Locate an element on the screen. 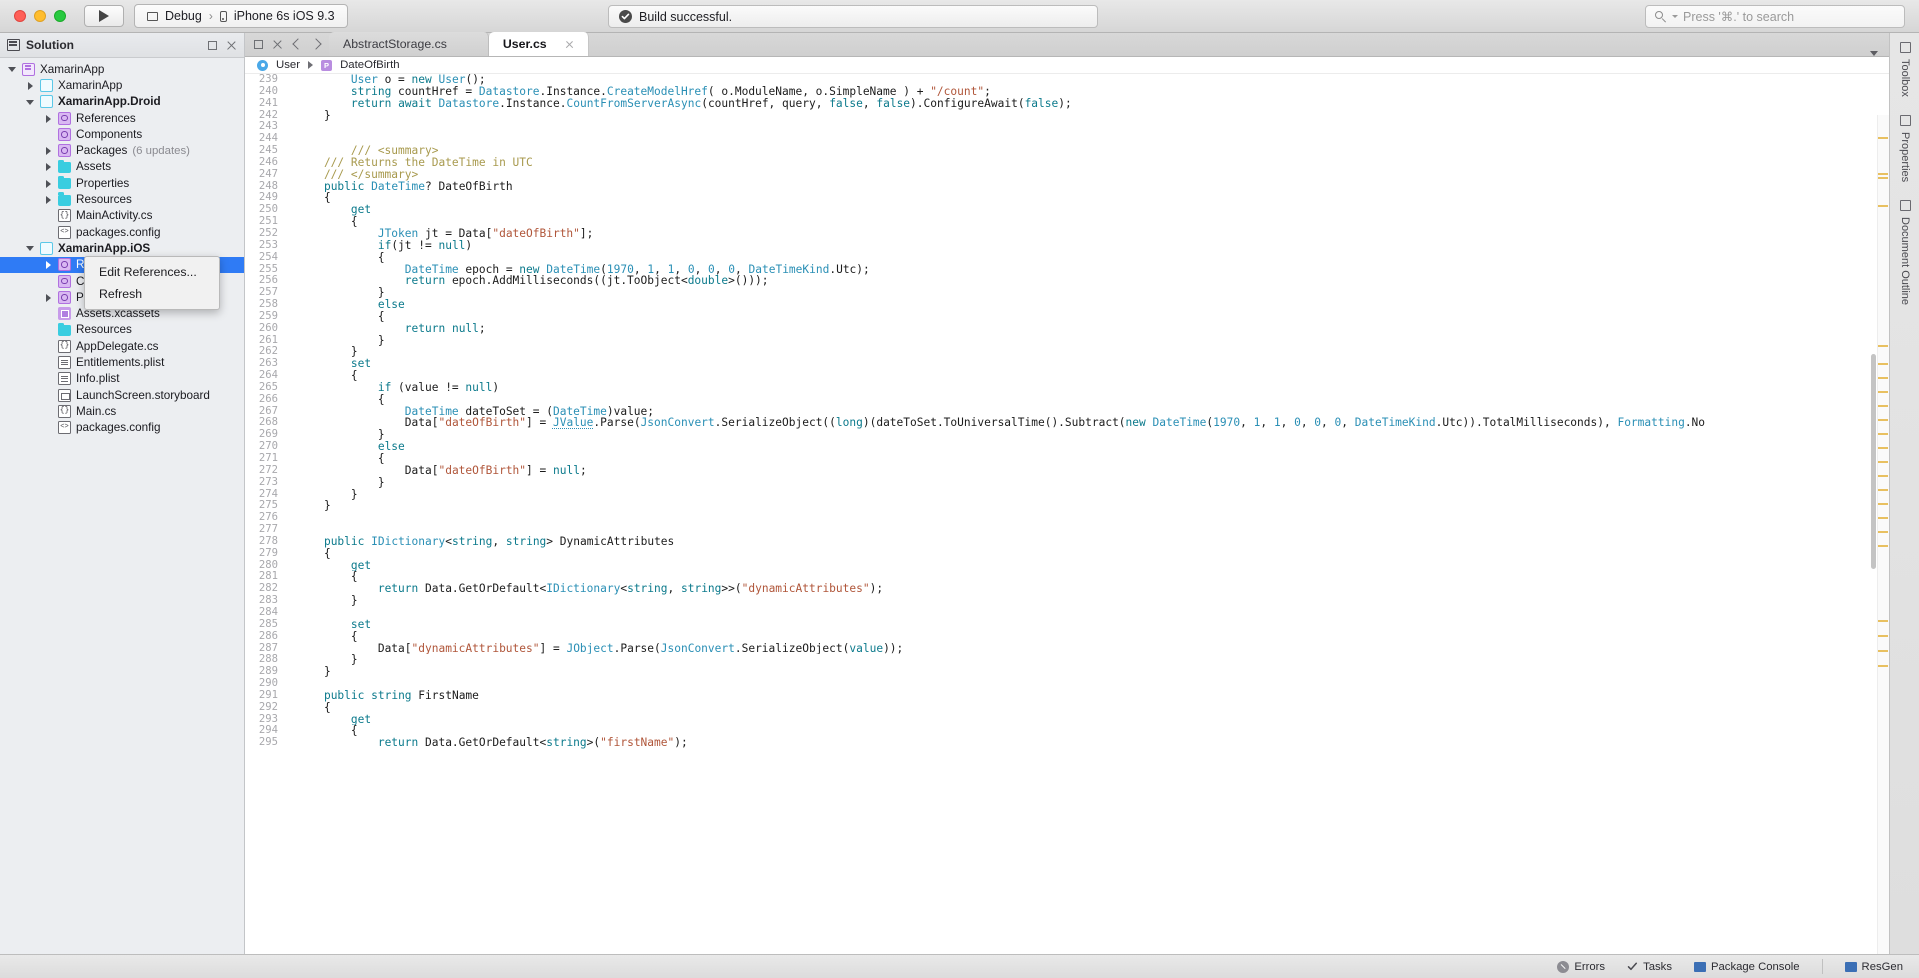 The height and width of the screenshot is (978, 1919). code-line: 285 set is located at coordinates (1067, 624).